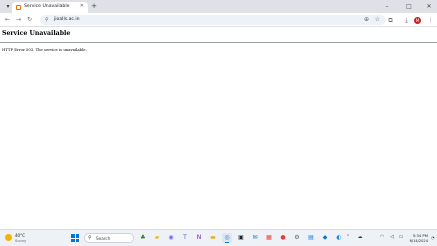  I want to click on clock-date: 6/14/2024, so click(418, 240).